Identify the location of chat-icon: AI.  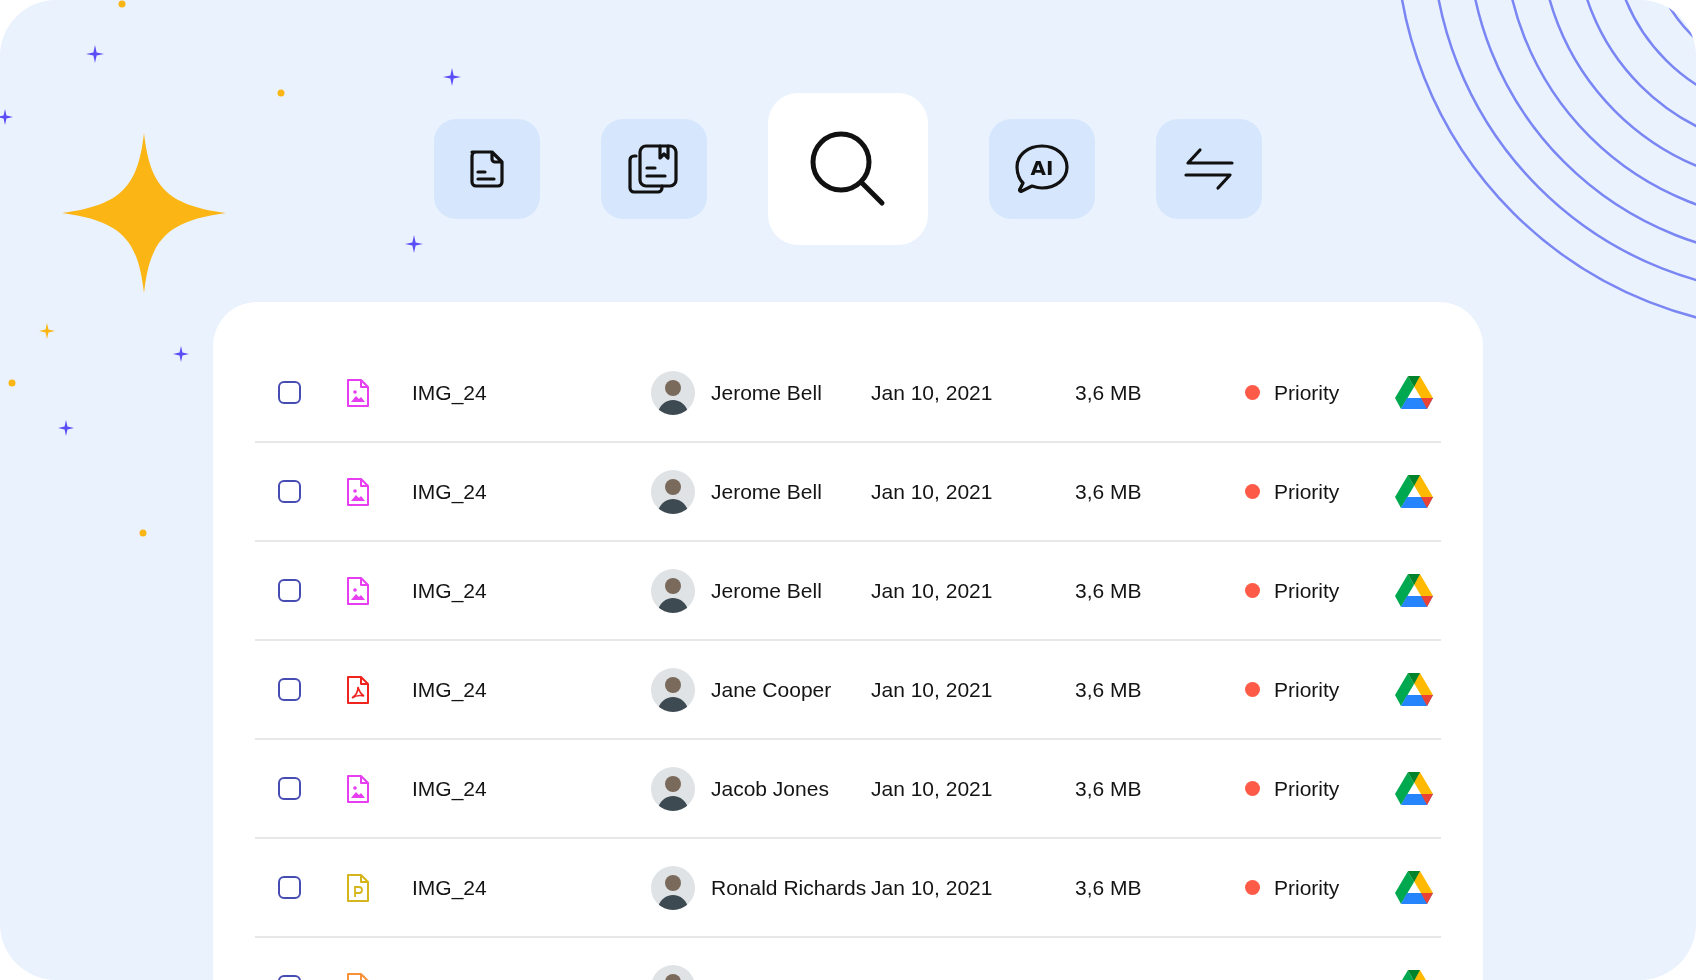
(1042, 169).